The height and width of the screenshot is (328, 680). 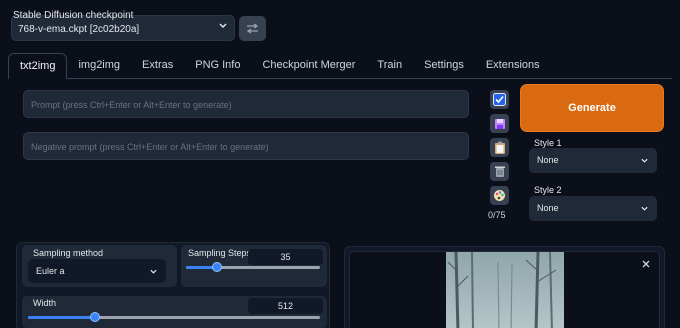 I want to click on generate-button: Generate, so click(x=592, y=108).